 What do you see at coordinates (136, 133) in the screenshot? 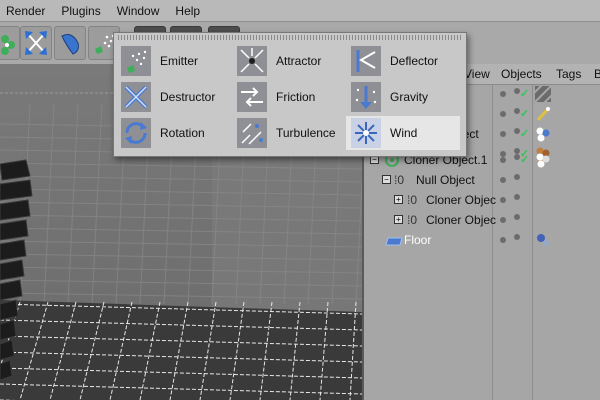
I see `rotation-icon` at bounding box center [136, 133].